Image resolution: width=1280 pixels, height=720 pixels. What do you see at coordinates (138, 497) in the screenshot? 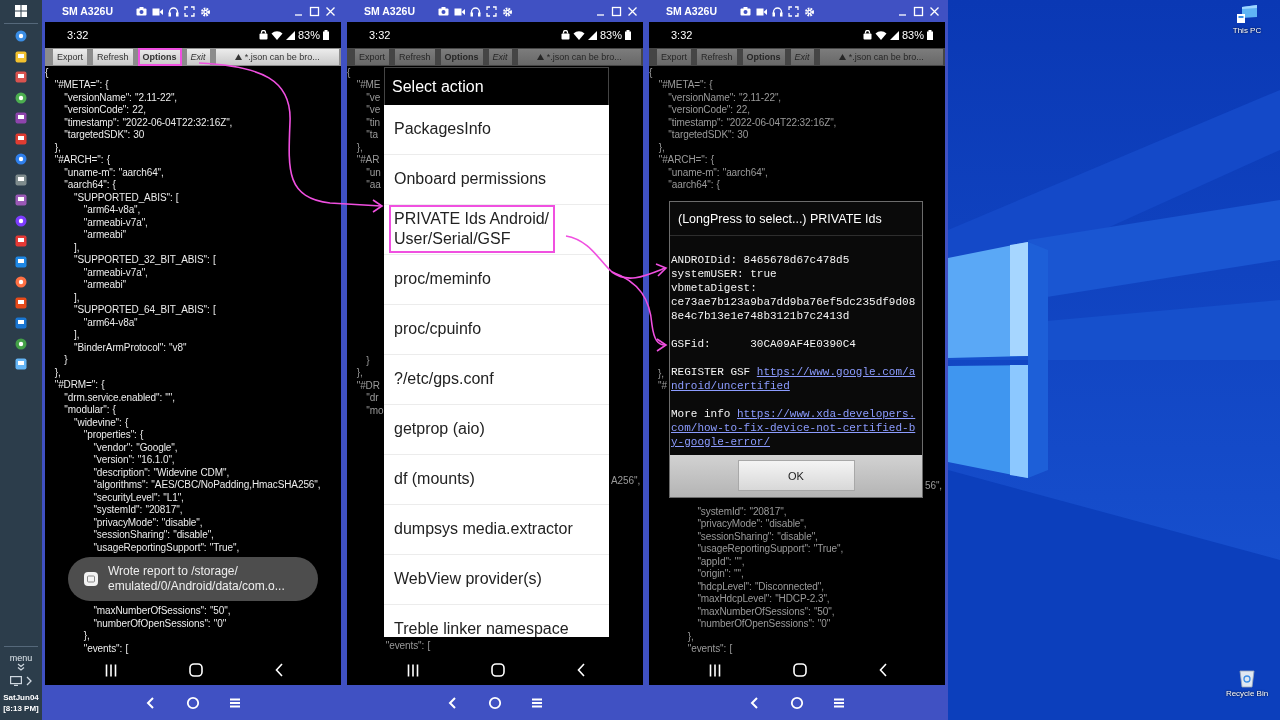
I see `code-line: "securityLevel": "L1",` at bounding box center [138, 497].